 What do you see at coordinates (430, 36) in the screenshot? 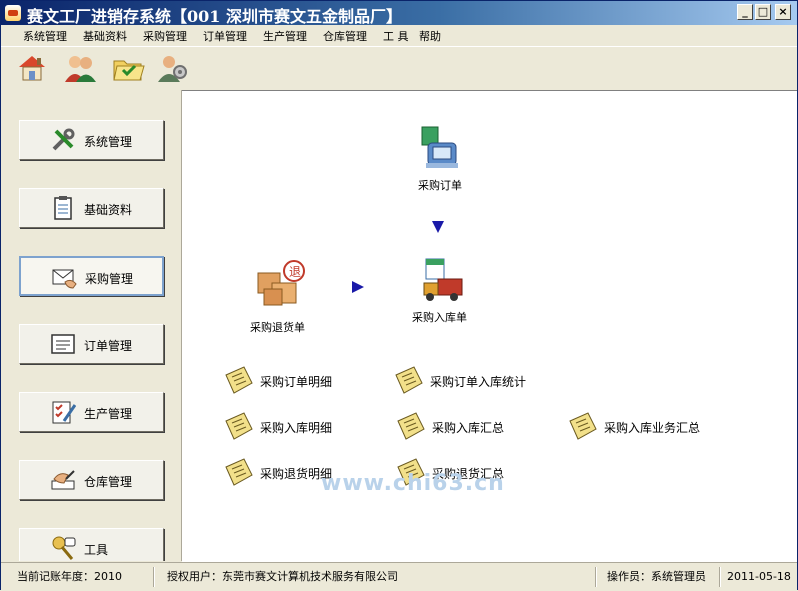
I see `menu-help: 帮助` at bounding box center [430, 36].